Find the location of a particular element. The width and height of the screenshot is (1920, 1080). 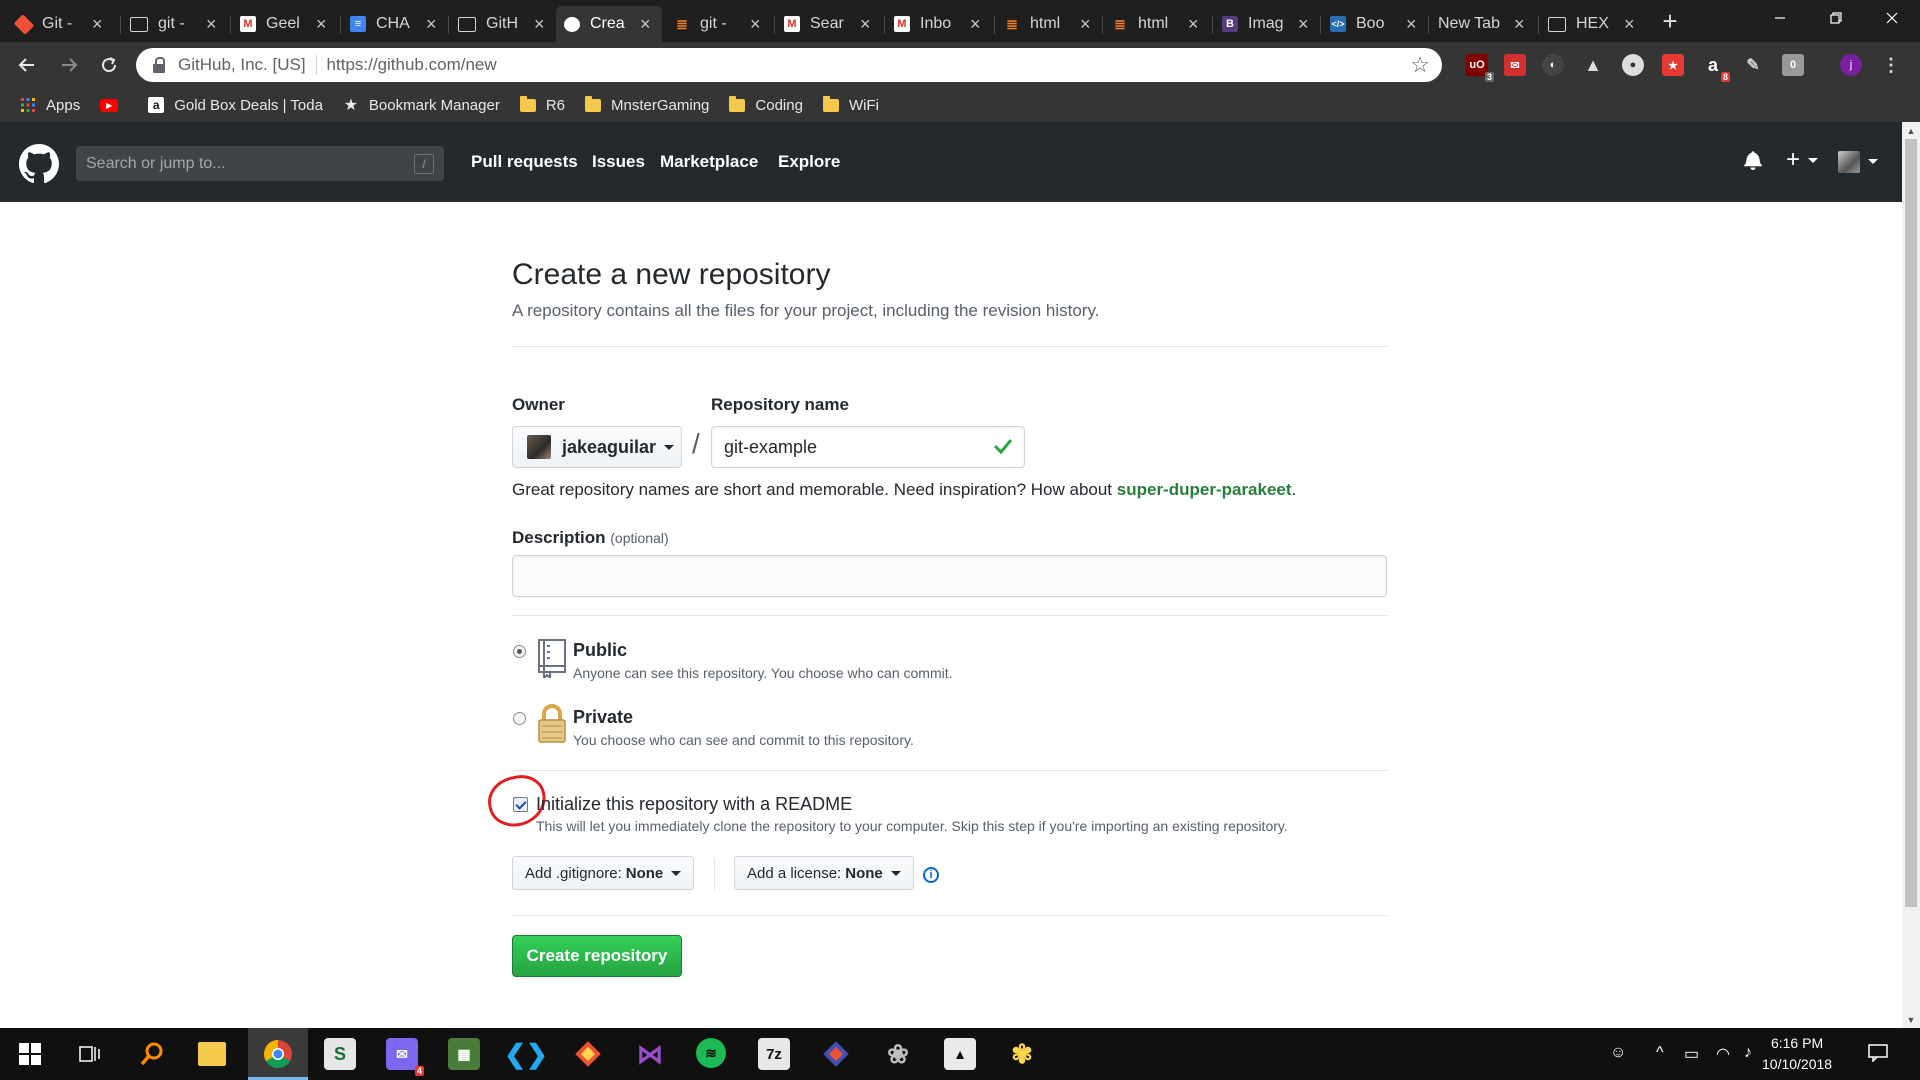

tab-github-create: Crea × is located at coordinates (609, 24).